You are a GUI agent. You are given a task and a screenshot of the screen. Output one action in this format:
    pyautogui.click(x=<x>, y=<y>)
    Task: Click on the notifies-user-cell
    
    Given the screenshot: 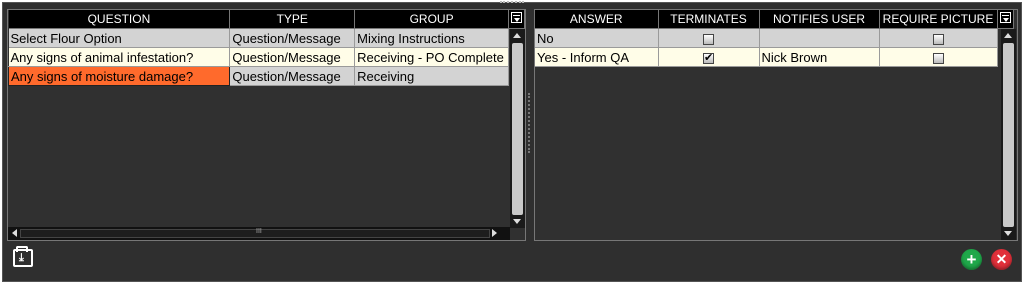 What is the action you would take?
    pyautogui.click(x=819, y=38)
    